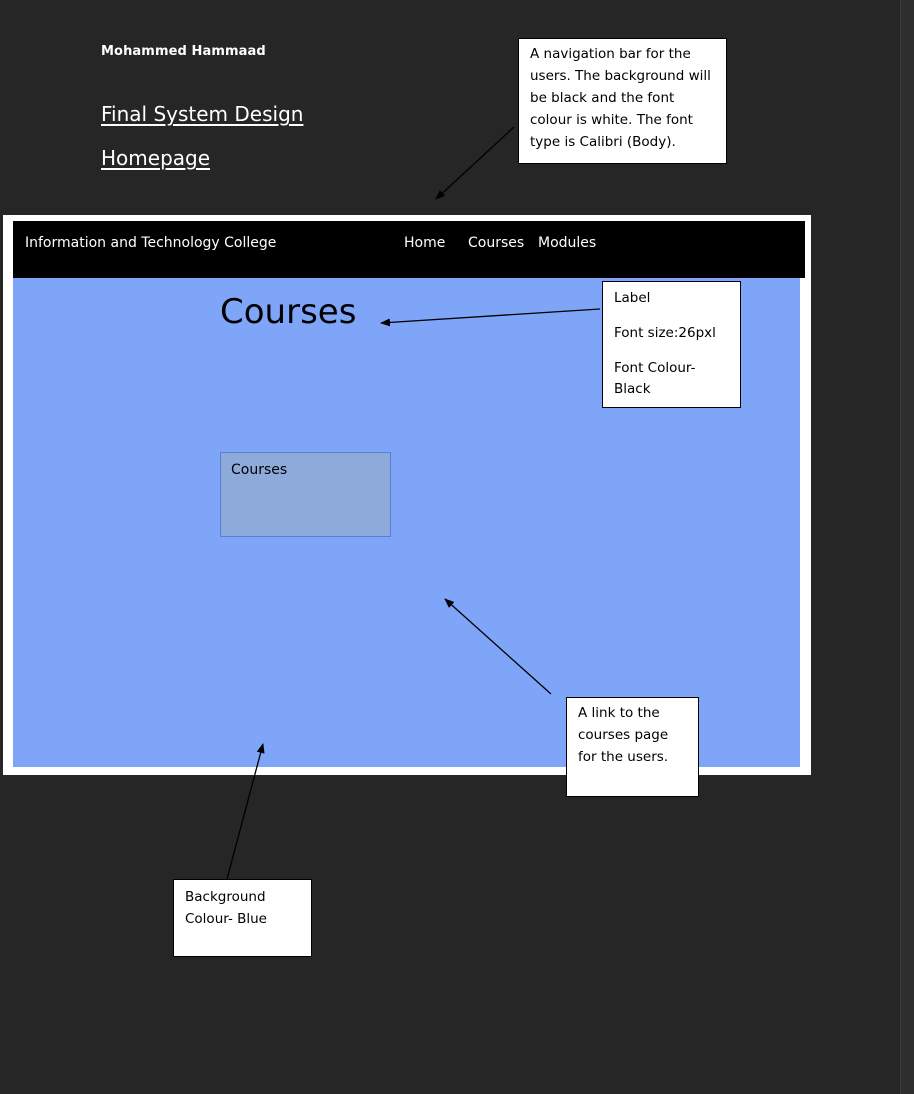 The height and width of the screenshot is (1094, 914). I want to click on background-annotation: Background Colour- Blue, so click(242, 918).